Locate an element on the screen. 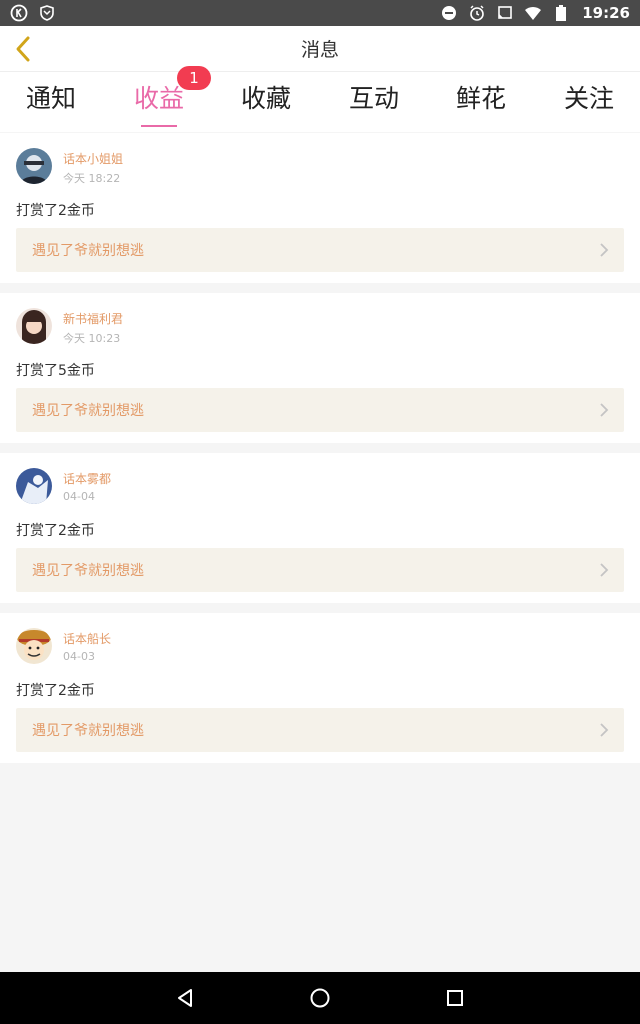  tab-notifications: 通知 is located at coordinates (51, 104).